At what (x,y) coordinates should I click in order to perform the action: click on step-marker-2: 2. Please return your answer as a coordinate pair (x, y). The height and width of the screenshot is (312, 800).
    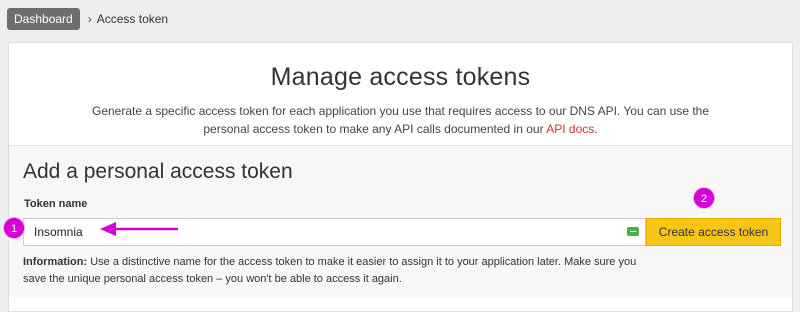
    Looking at the image, I should click on (704, 198).